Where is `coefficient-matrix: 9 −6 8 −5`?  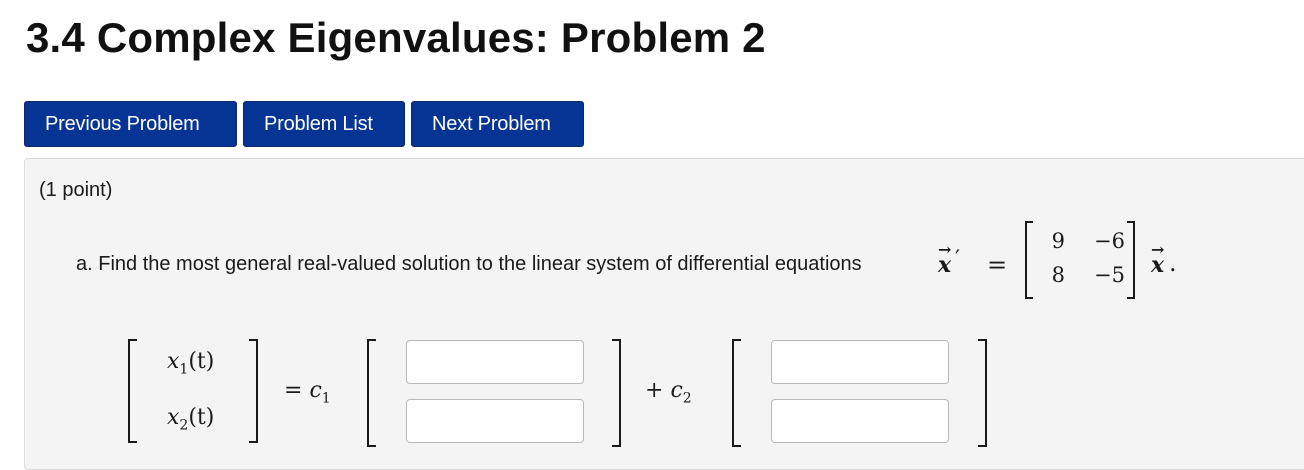
coefficient-matrix: 9 −6 8 −5 is located at coordinates (1080, 260).